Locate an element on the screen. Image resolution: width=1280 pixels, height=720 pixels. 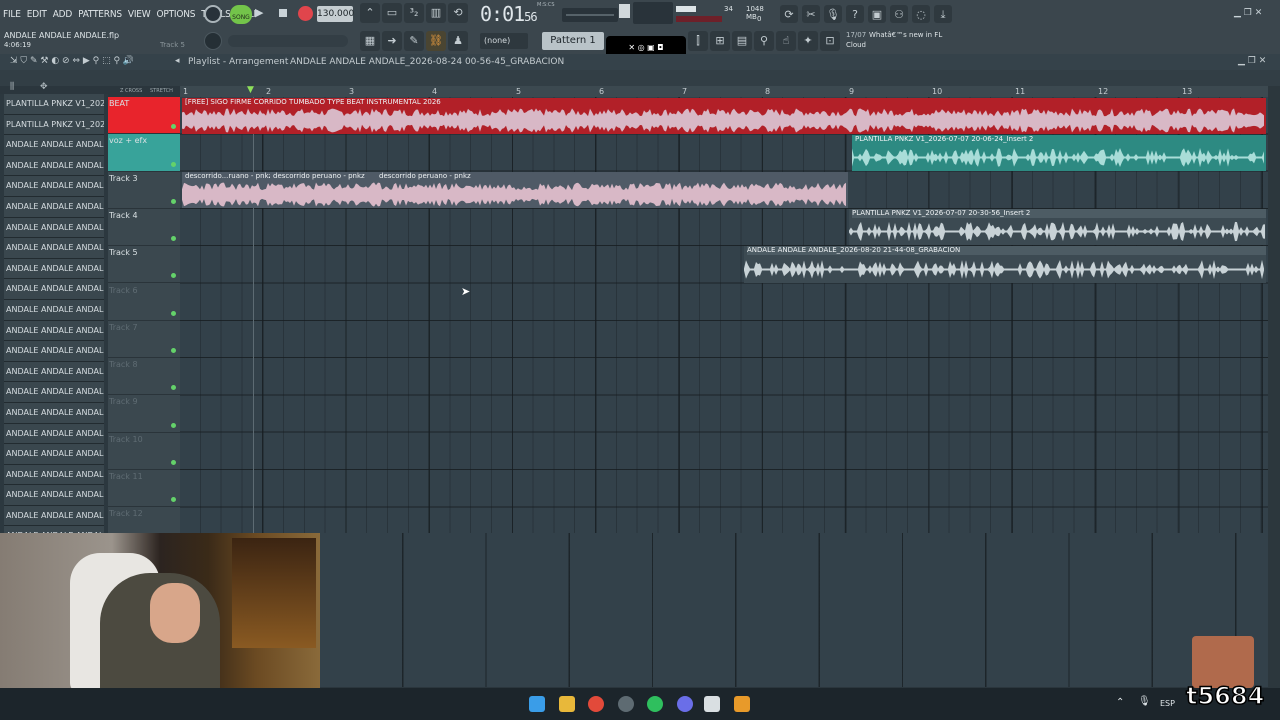
metronome-button: ⌃ is located at coordinates (370, 13).